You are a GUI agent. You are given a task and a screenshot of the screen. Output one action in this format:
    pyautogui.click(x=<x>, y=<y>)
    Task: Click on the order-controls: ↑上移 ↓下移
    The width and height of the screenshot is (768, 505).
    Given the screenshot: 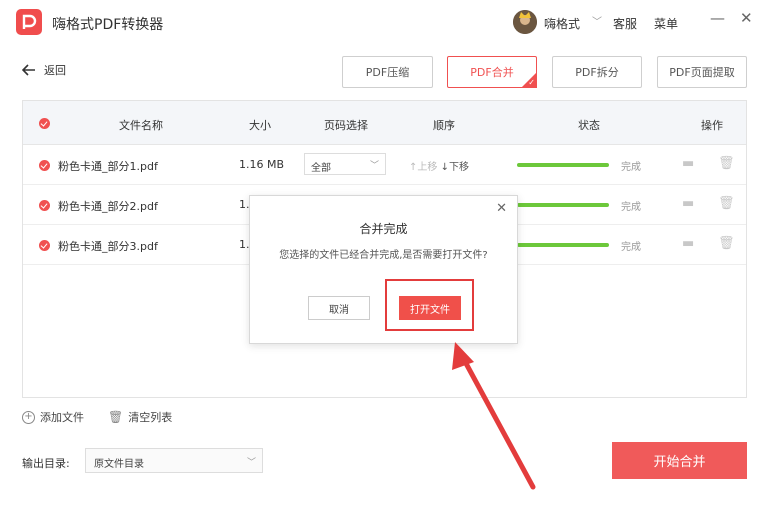 What is the action you would take?
    pyautogui.click(x=439, y=165)
    